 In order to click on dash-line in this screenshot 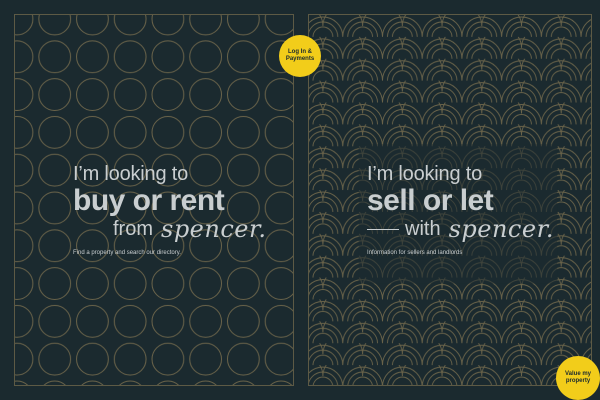, I will do `click(383, 229)`.